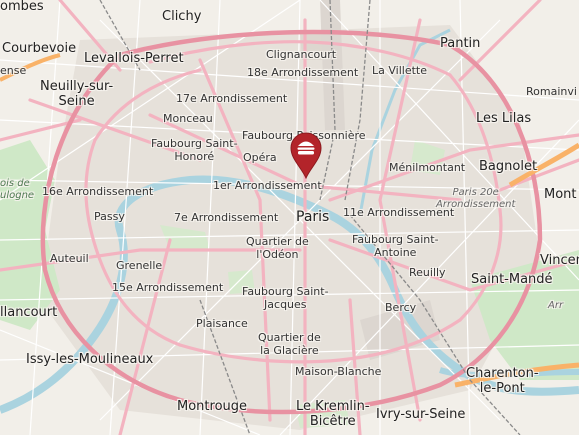 The width and height of the screenshot is (579, 435). What do you see at coordinates (512, 279) in the screenshot?
I see `label-saint-mande: Saint-Mandé` at bounding box center [512, 279].